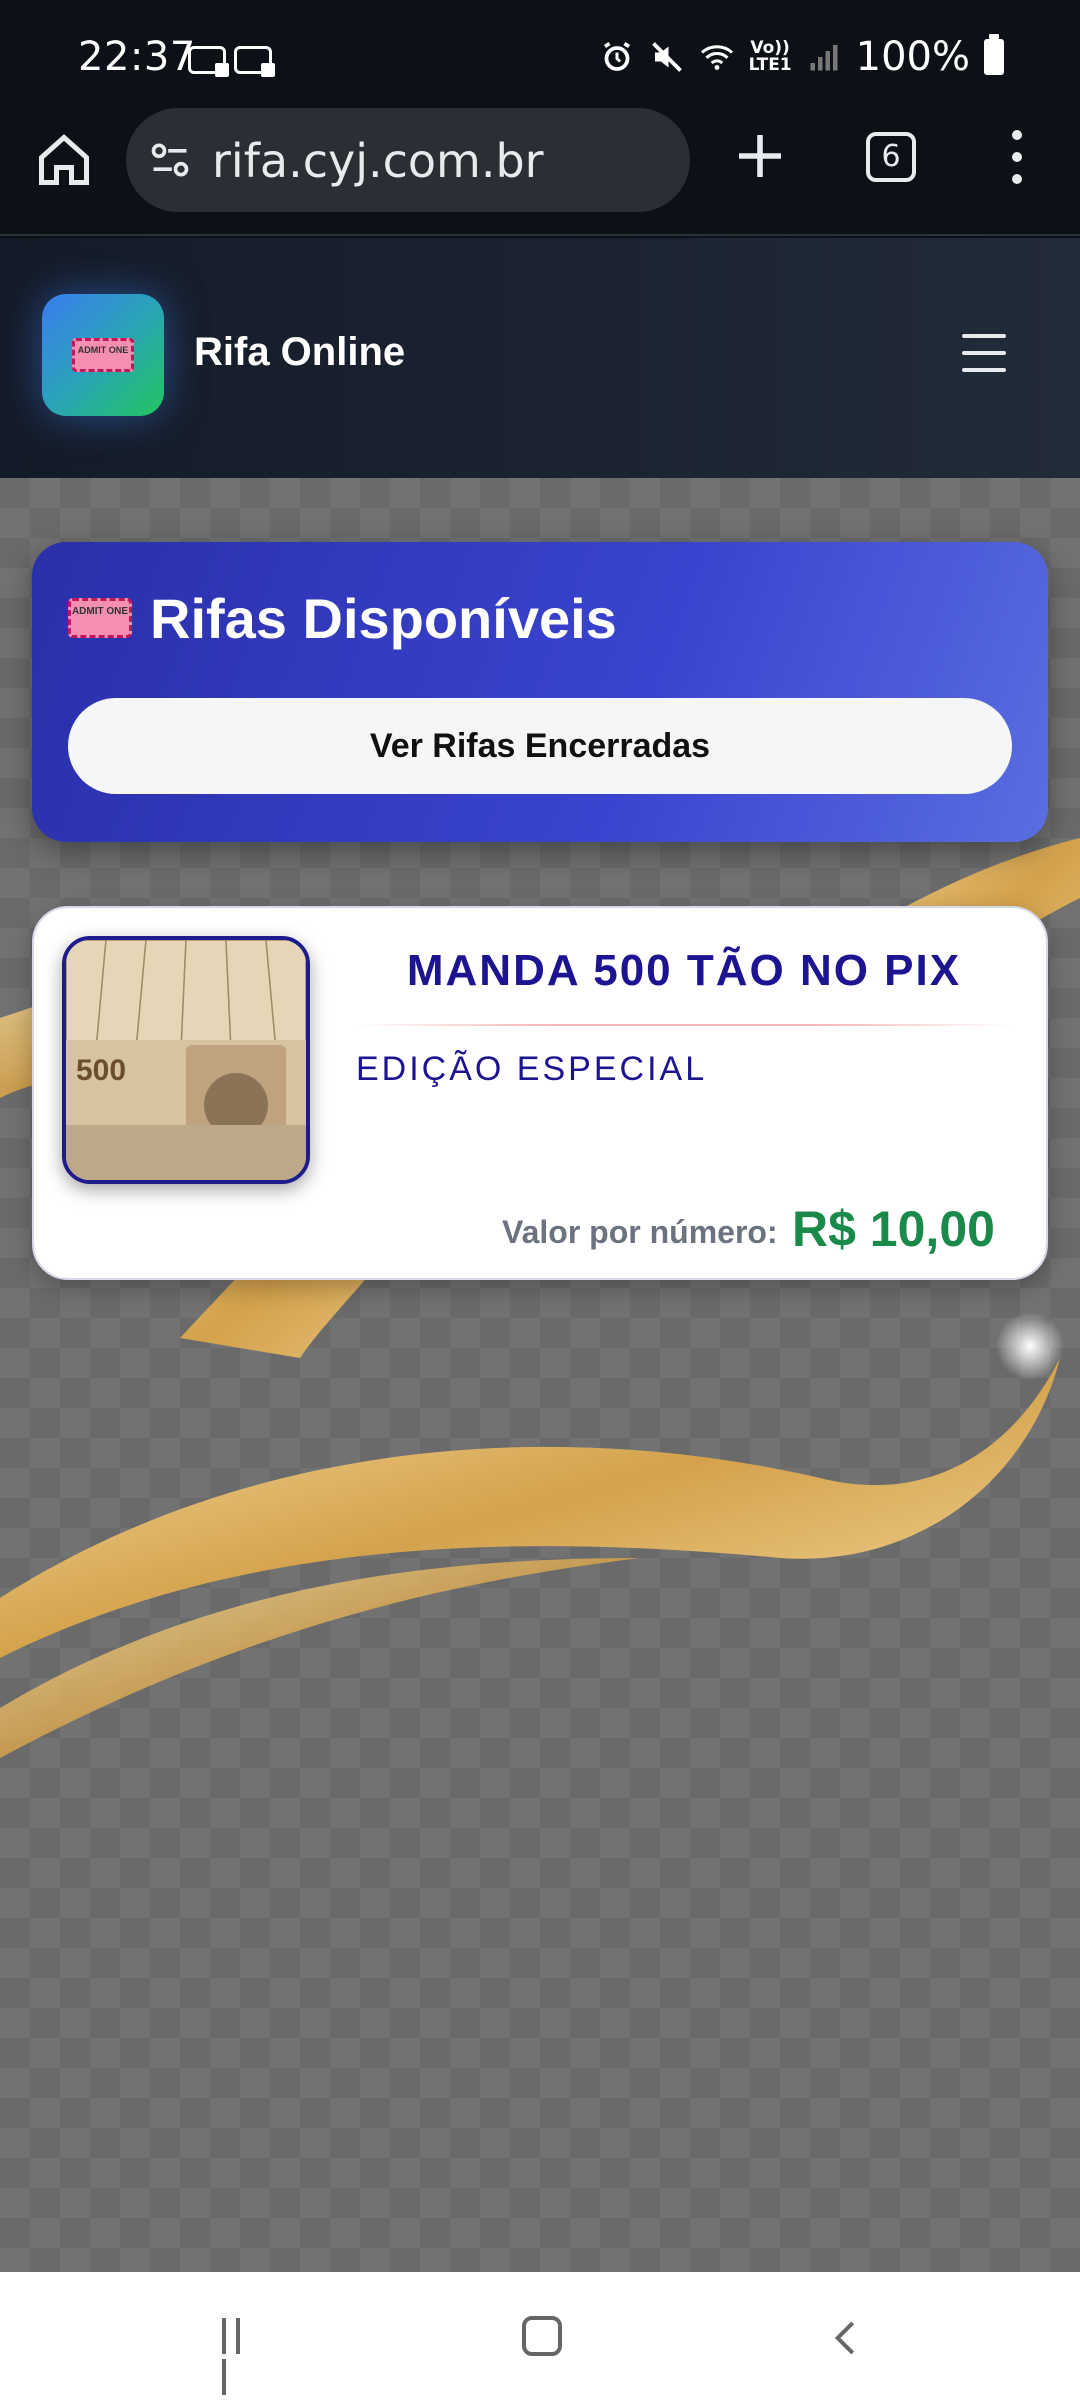 This screenshot has width=1080, height=2400. Describe the element at coordinates (984, 354) in the screenshot. I see `hamburger-icon` at that location.